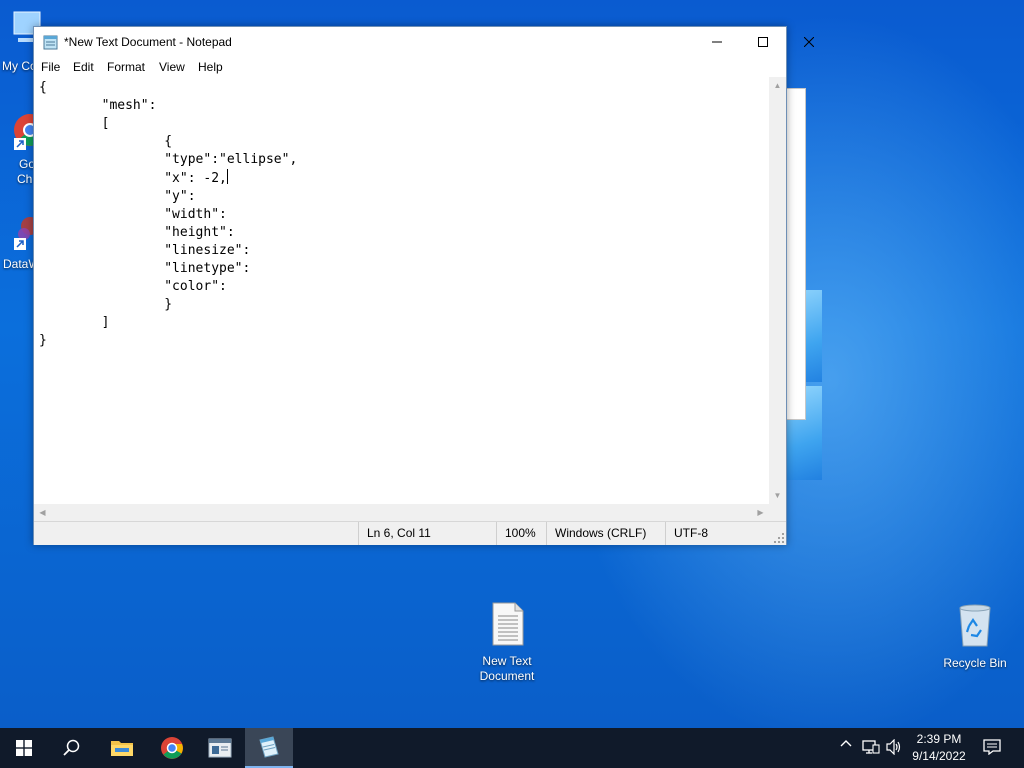  Describe the element at coordinates (760, 512) in the screenshot. I see `scroll-right-arrow-icon: ▶` at that location.